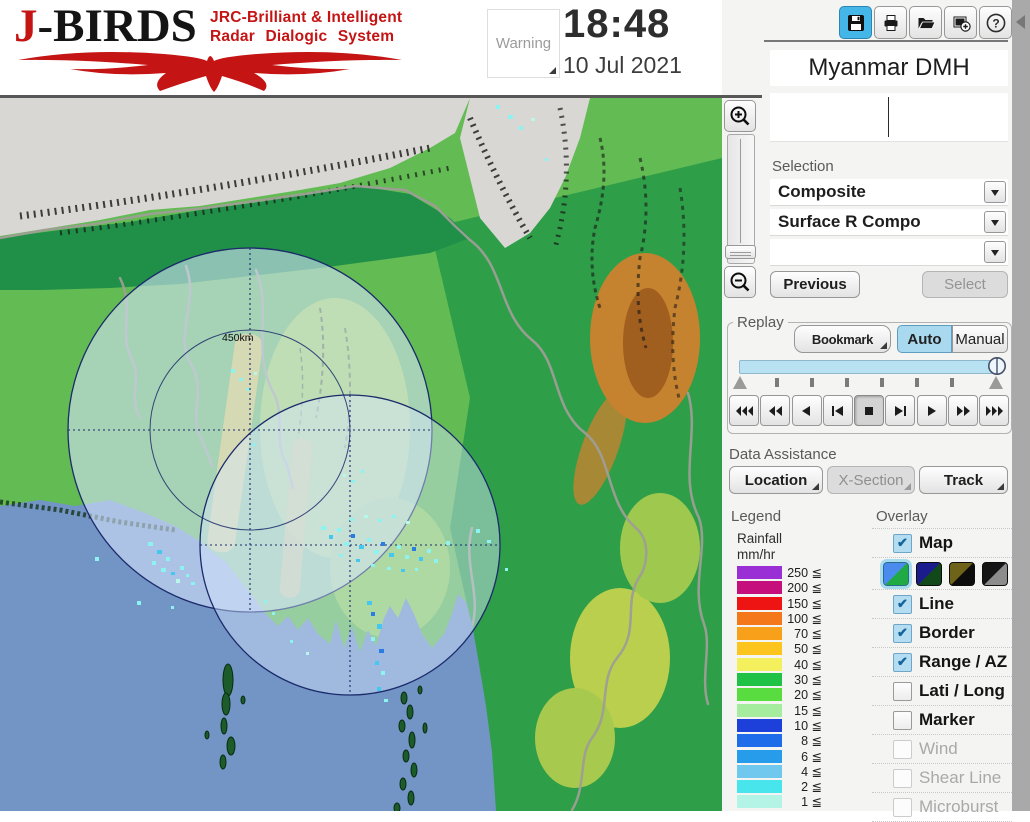 The width and height of the screenshot is (1030, 822). I want to click on replay-slider-thumb, so click(997, 366).